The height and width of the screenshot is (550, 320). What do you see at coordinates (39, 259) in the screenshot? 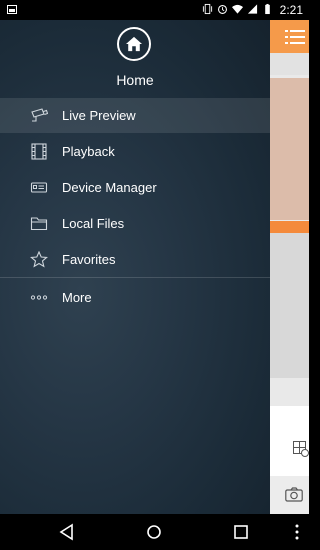
I see `star-icon` at bounding box center [39, 259].